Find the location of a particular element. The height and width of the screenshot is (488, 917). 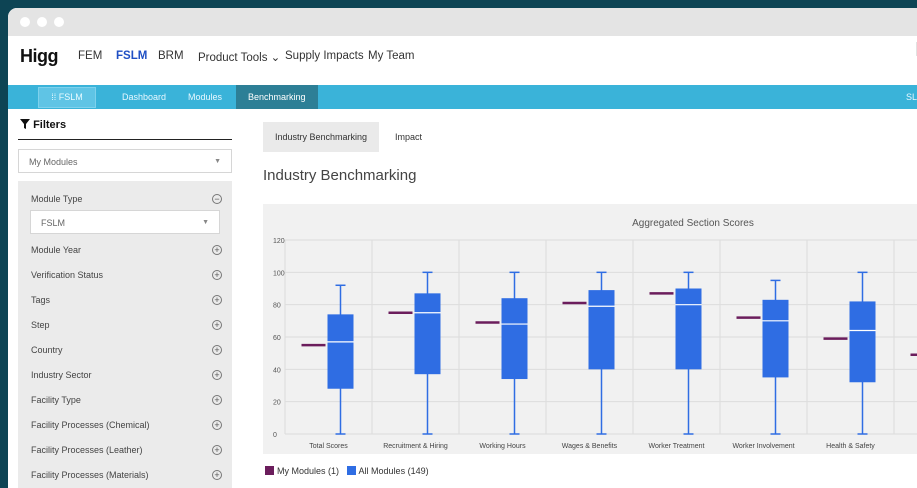

y-tick-label: 60 is located at coordinates (277, 338).